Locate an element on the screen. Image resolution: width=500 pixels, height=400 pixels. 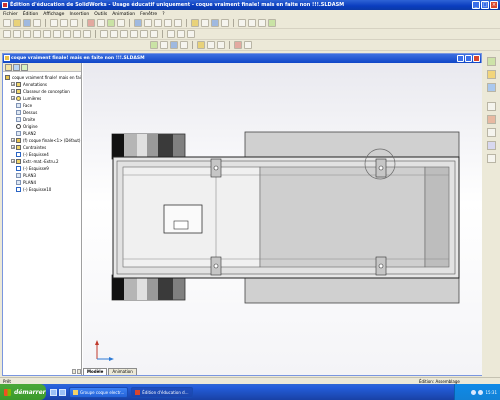
view-palette-icon is located at coordinates (491, 106).